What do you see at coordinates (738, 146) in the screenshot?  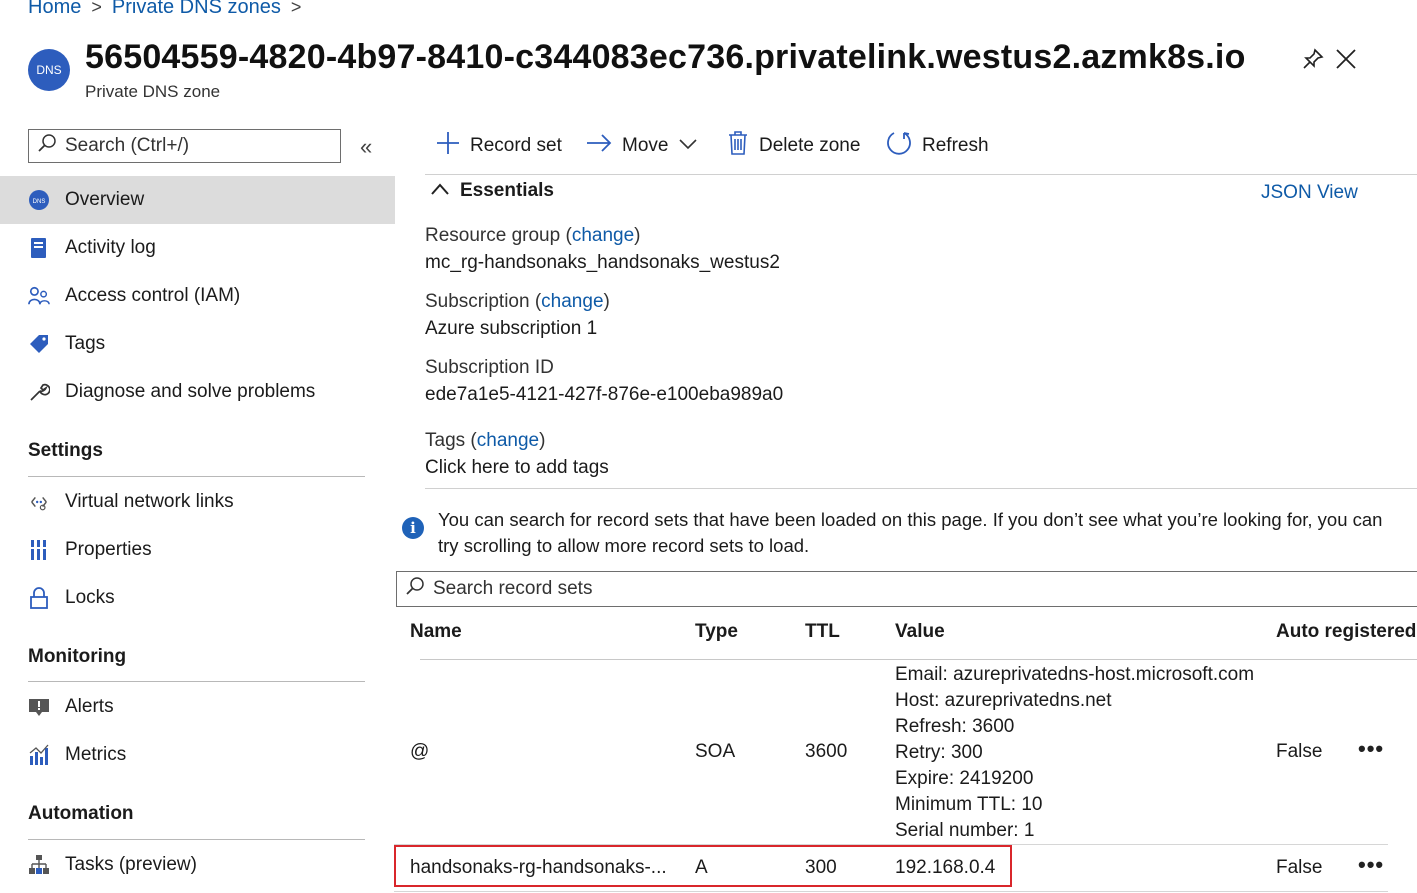 I see `trash-icon` at bounding box center [738, 146].